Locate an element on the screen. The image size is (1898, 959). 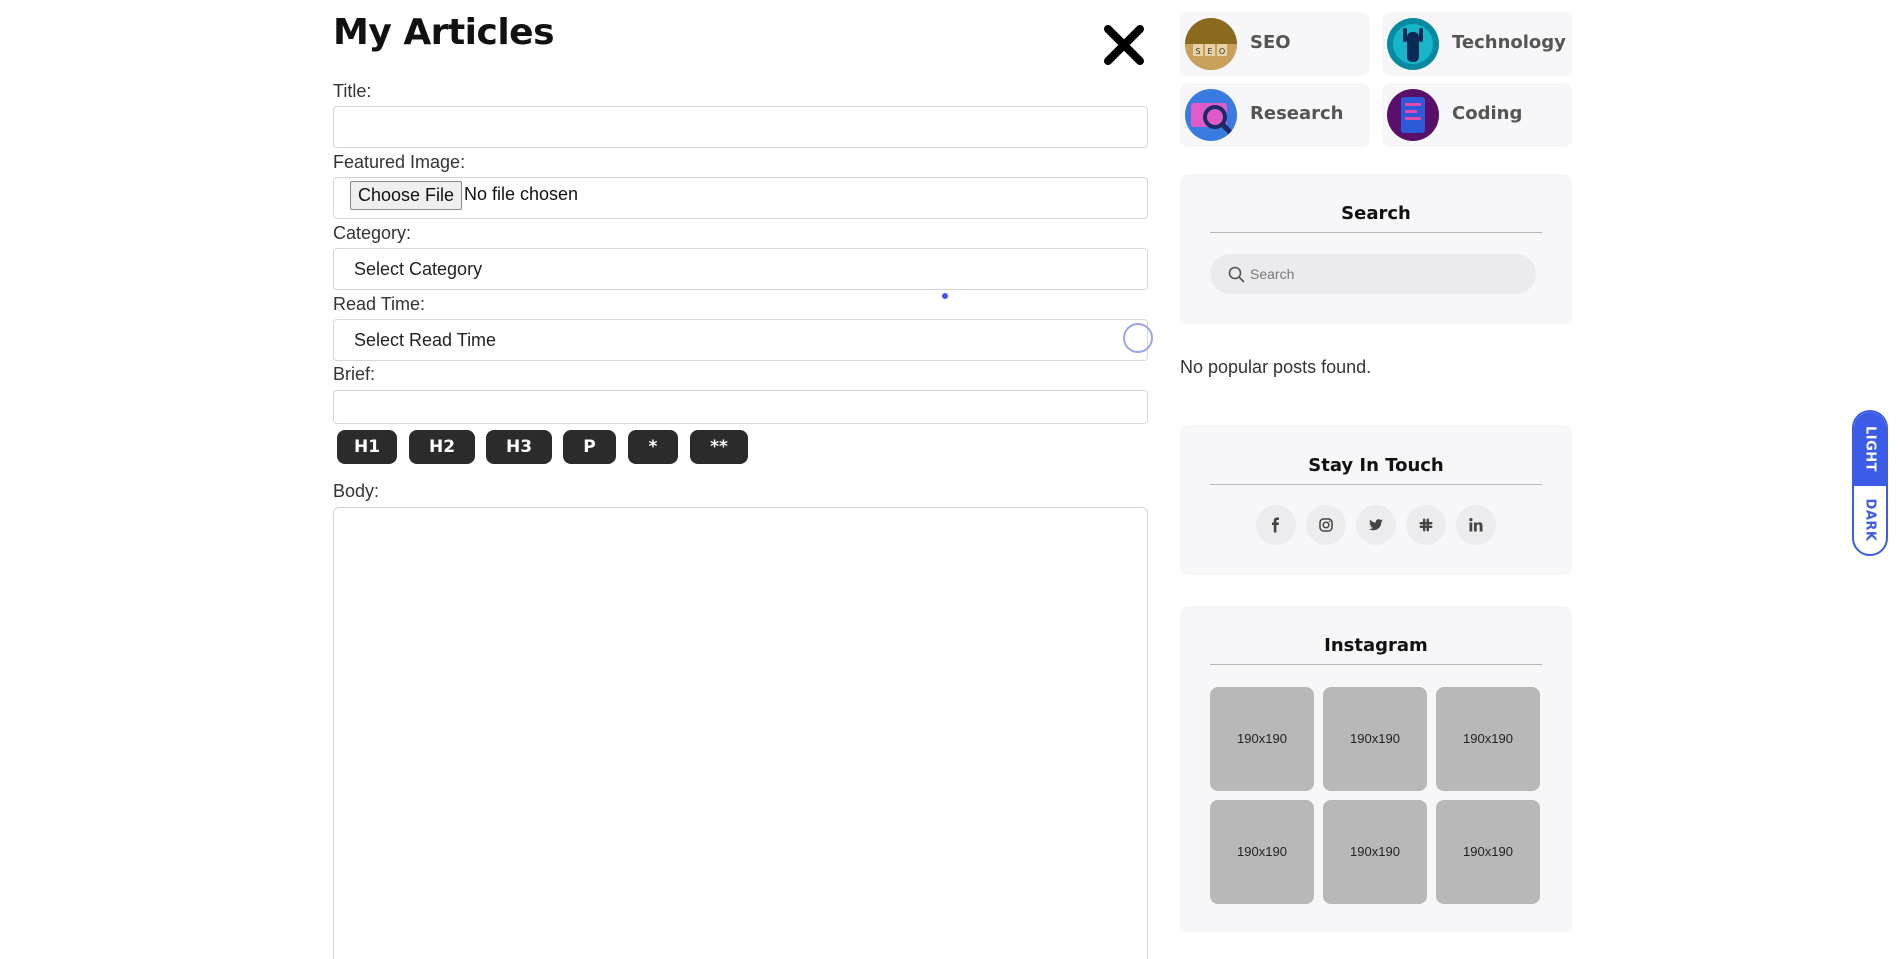
twitter-link is located at coordinates (1376, 525).